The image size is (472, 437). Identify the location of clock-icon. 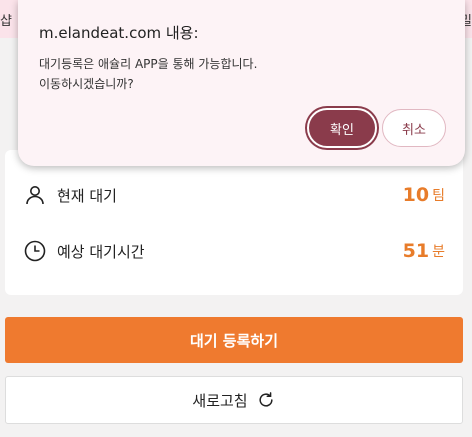
(35, 251).